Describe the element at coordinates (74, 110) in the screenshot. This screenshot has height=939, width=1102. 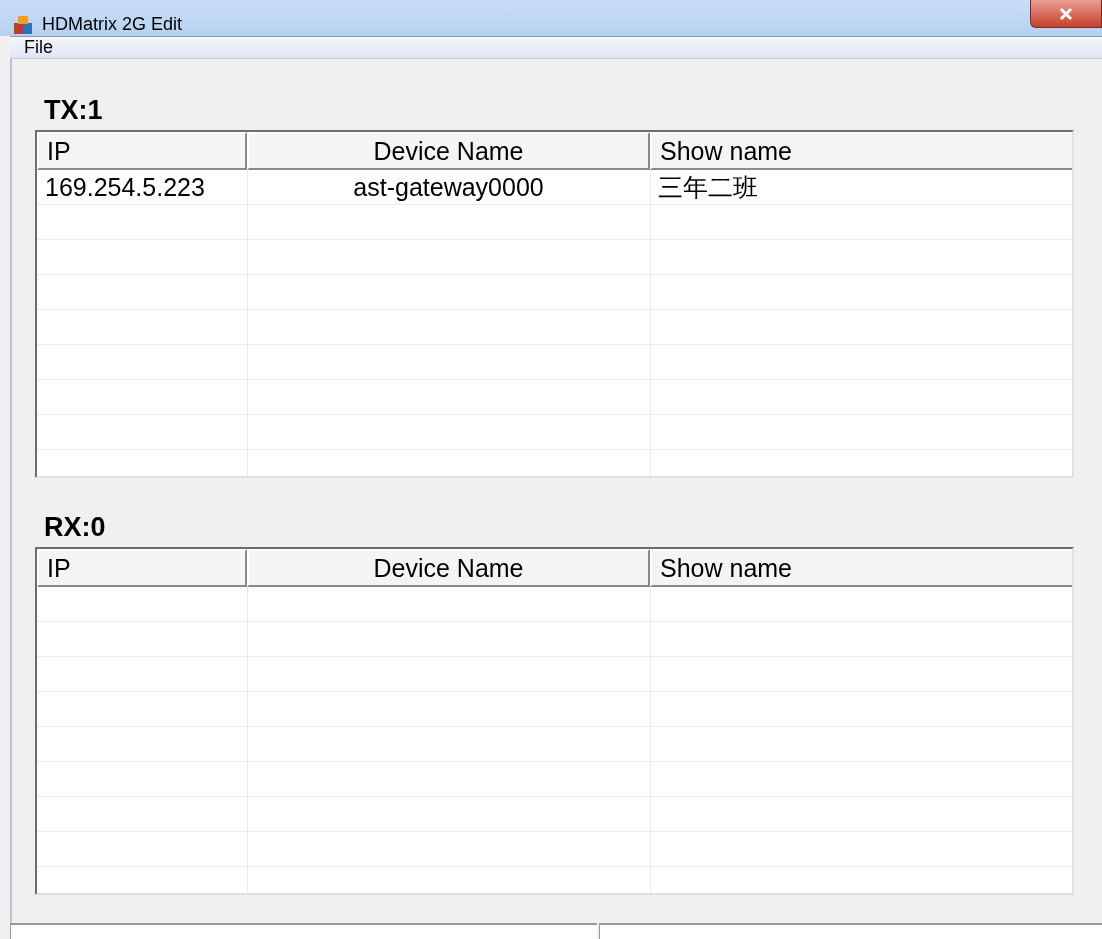
I see `section-heading: TX:1` at that location.